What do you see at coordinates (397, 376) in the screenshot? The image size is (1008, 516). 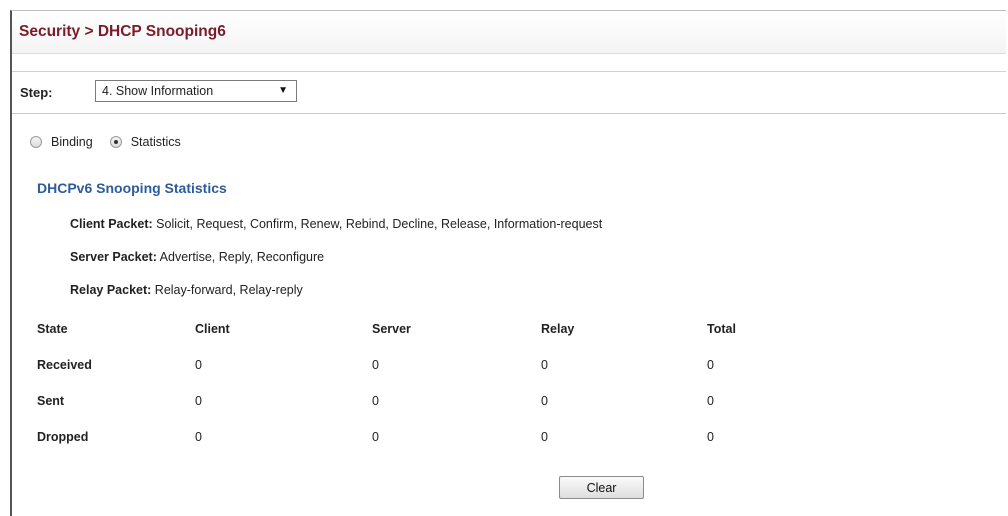 I see `table-row: Received 0 0 0 0` at bounding box center [397, 376].